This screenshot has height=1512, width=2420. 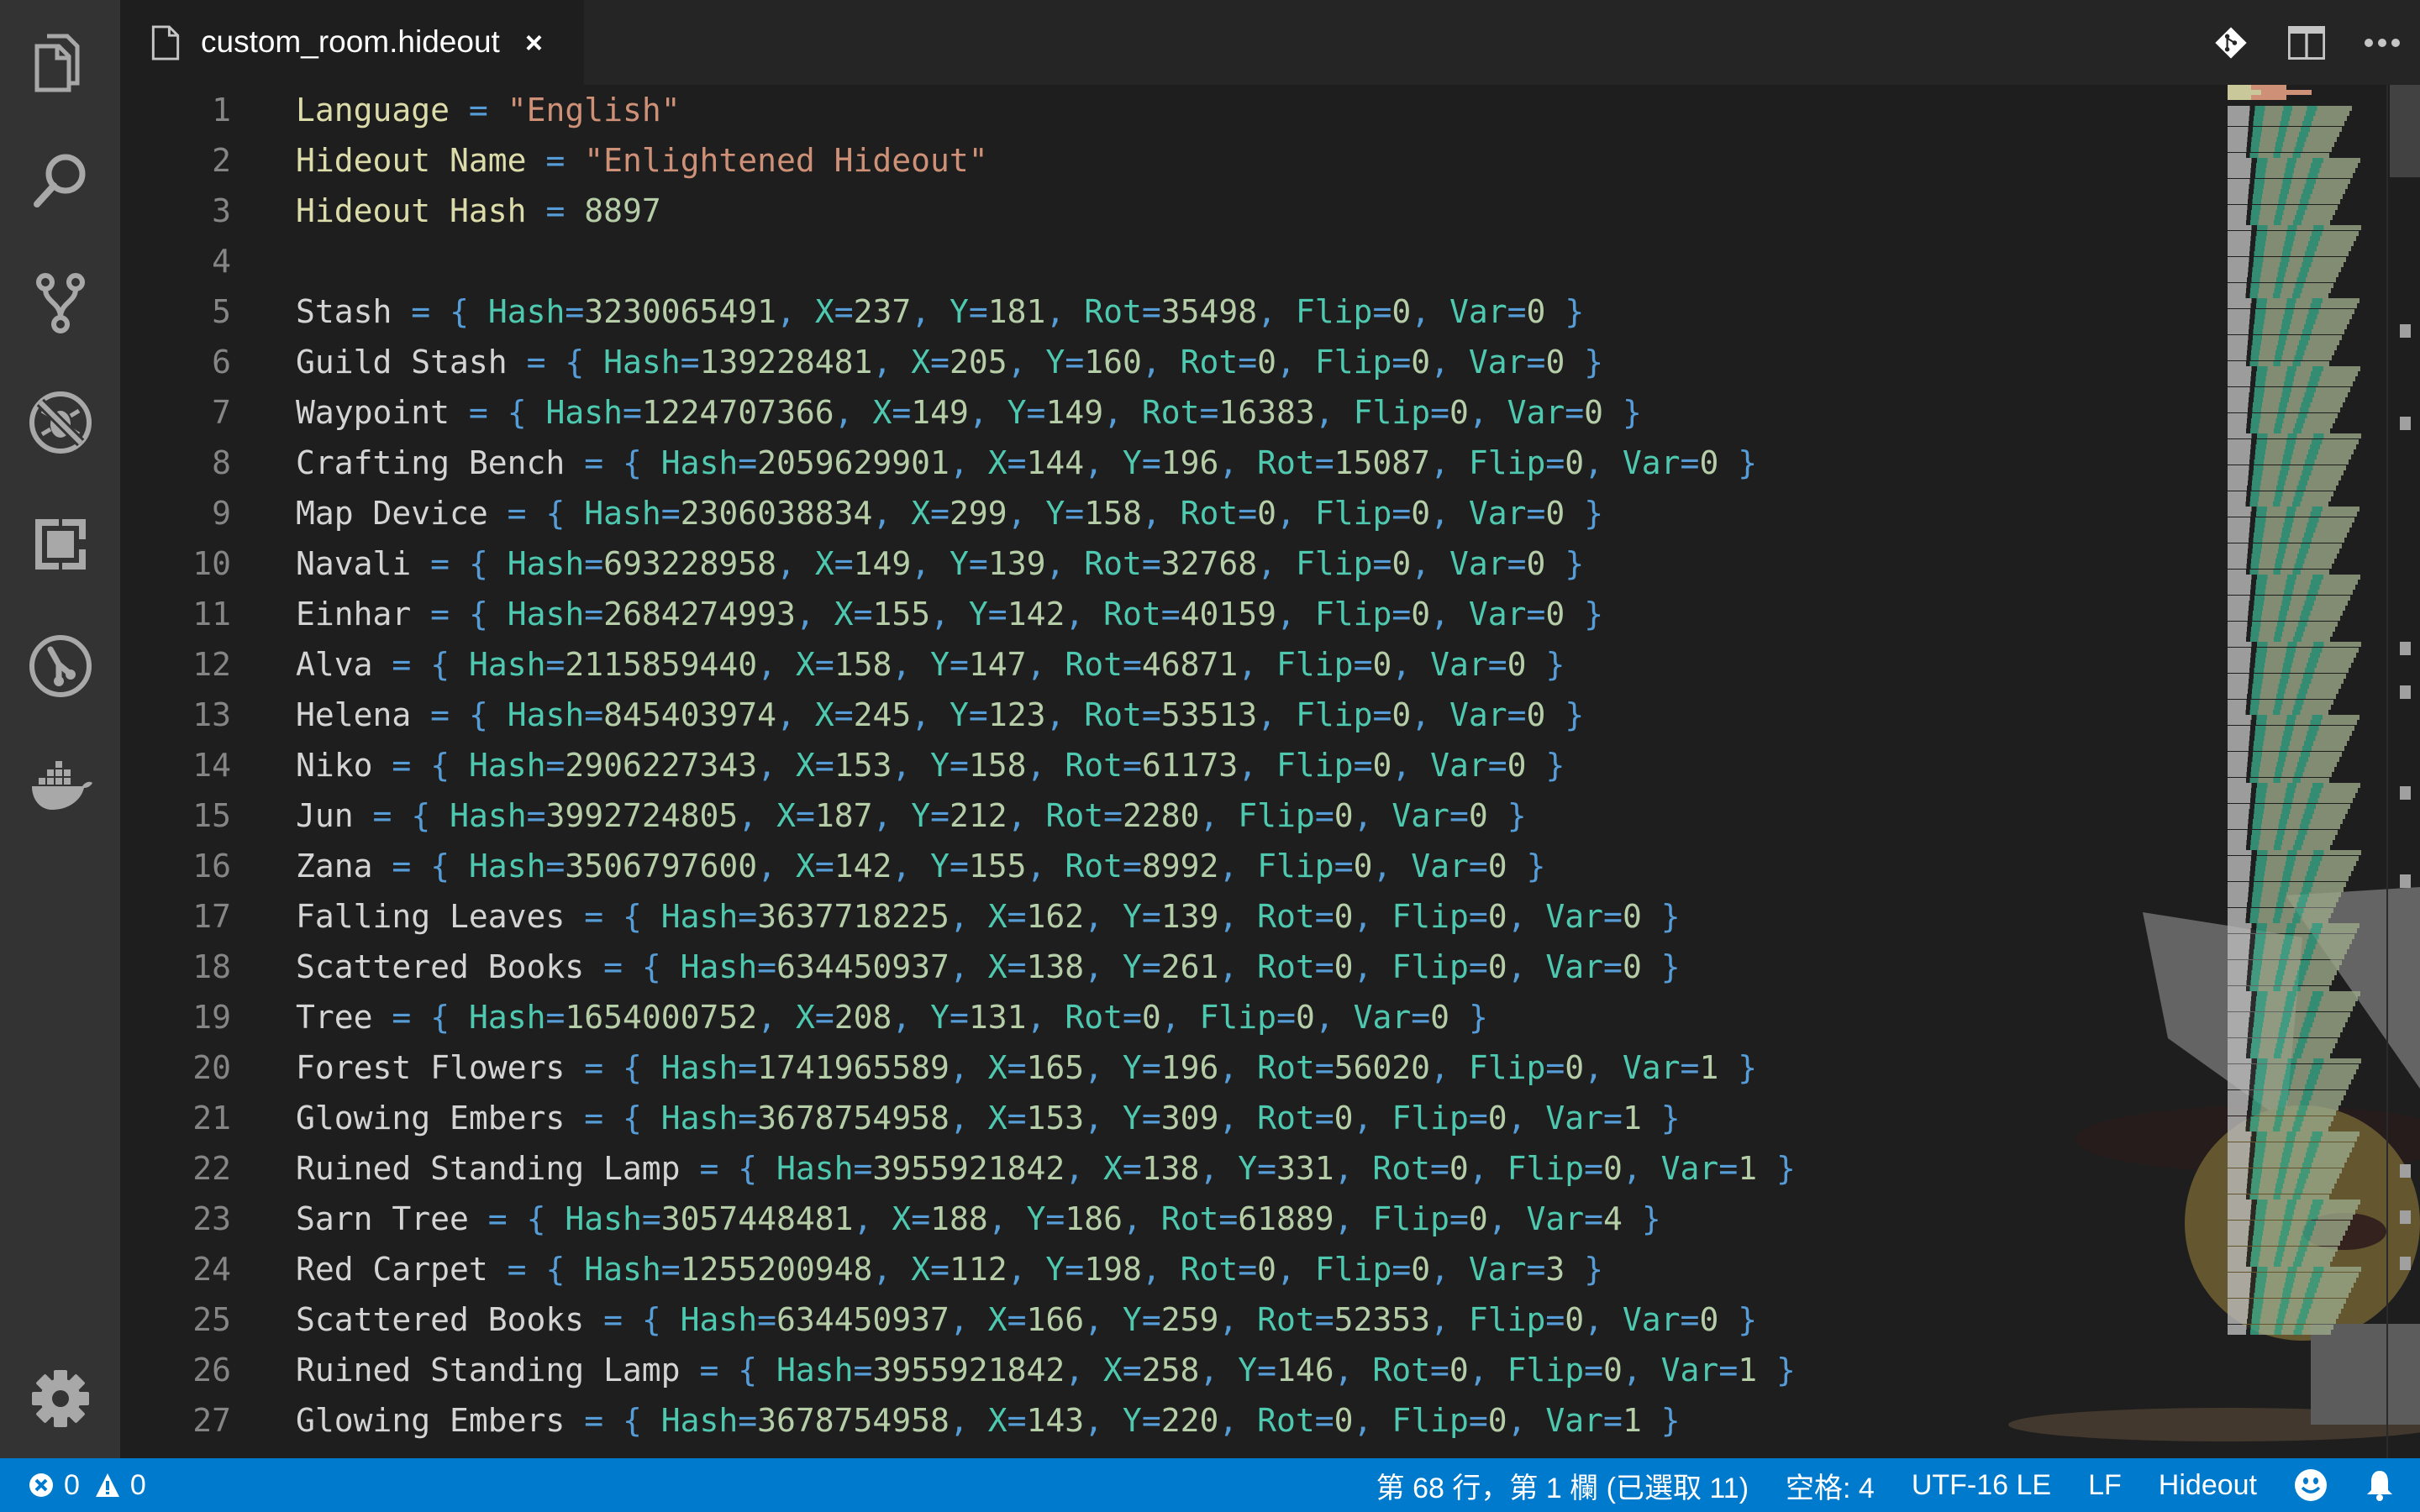 What do you see at coordinates (661, 866) in the screenshot?
I see `field-value-hash: 3506797600` at bounding box center [661, 866].